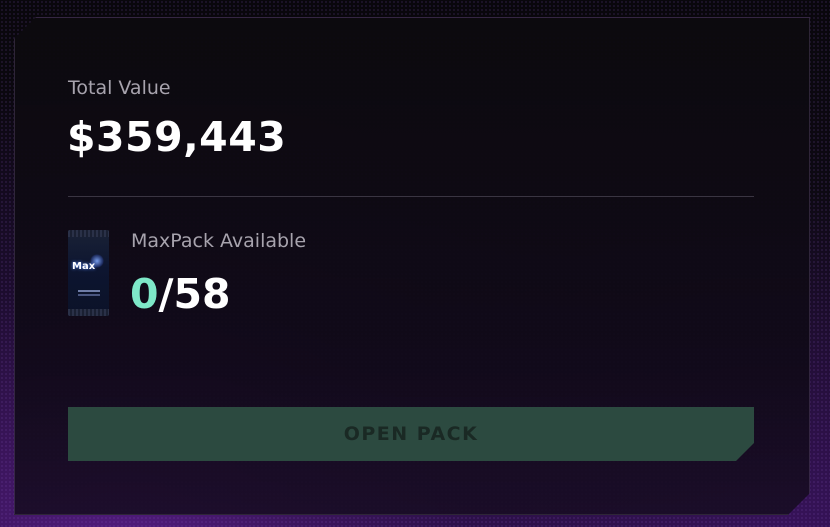 The height and width of the screenshot is (527, 830). Describe the element at coordinates (88, 312) in the screenshot. I see `pack-crimp-bottom` at that location.